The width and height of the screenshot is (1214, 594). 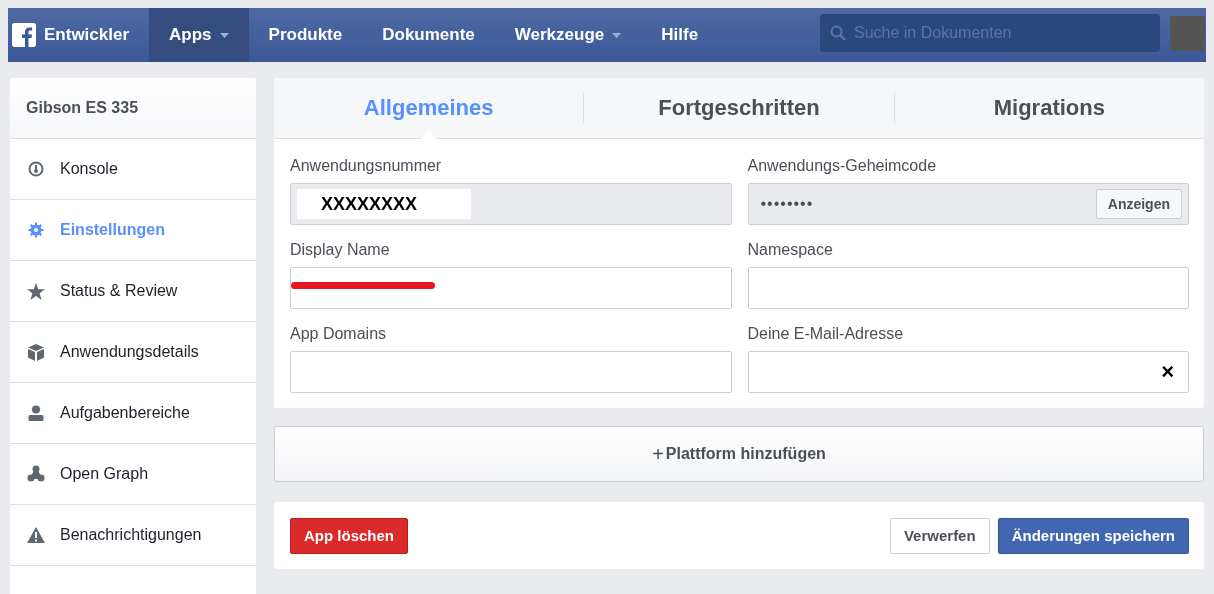 What do you see at coordinates (87, 35) in the screenshot?
I see `brand-name: Entwickler` at bounding box center [87, 35].